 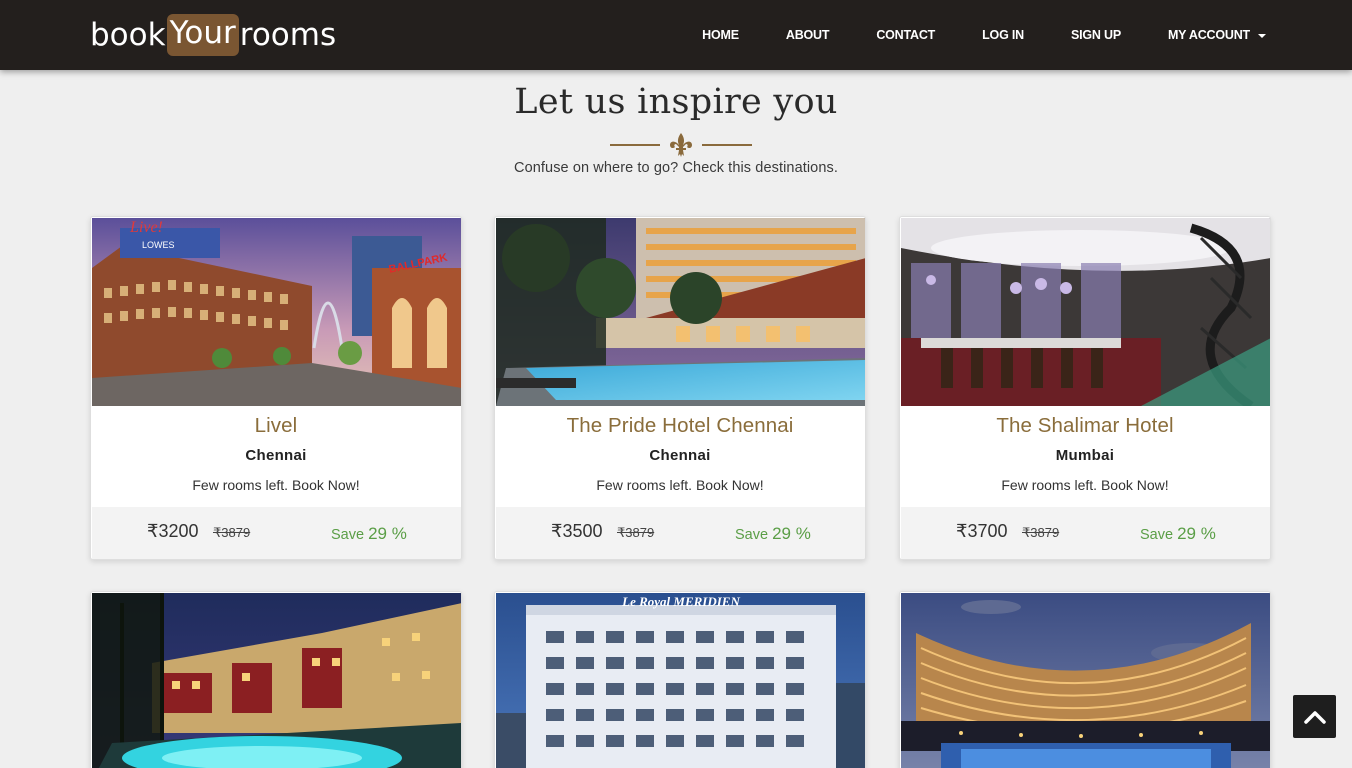 What do you see at coordinates (128, 35) in the screenshot?
I see `logo-text-book: book` at bounding box center [128, 35].